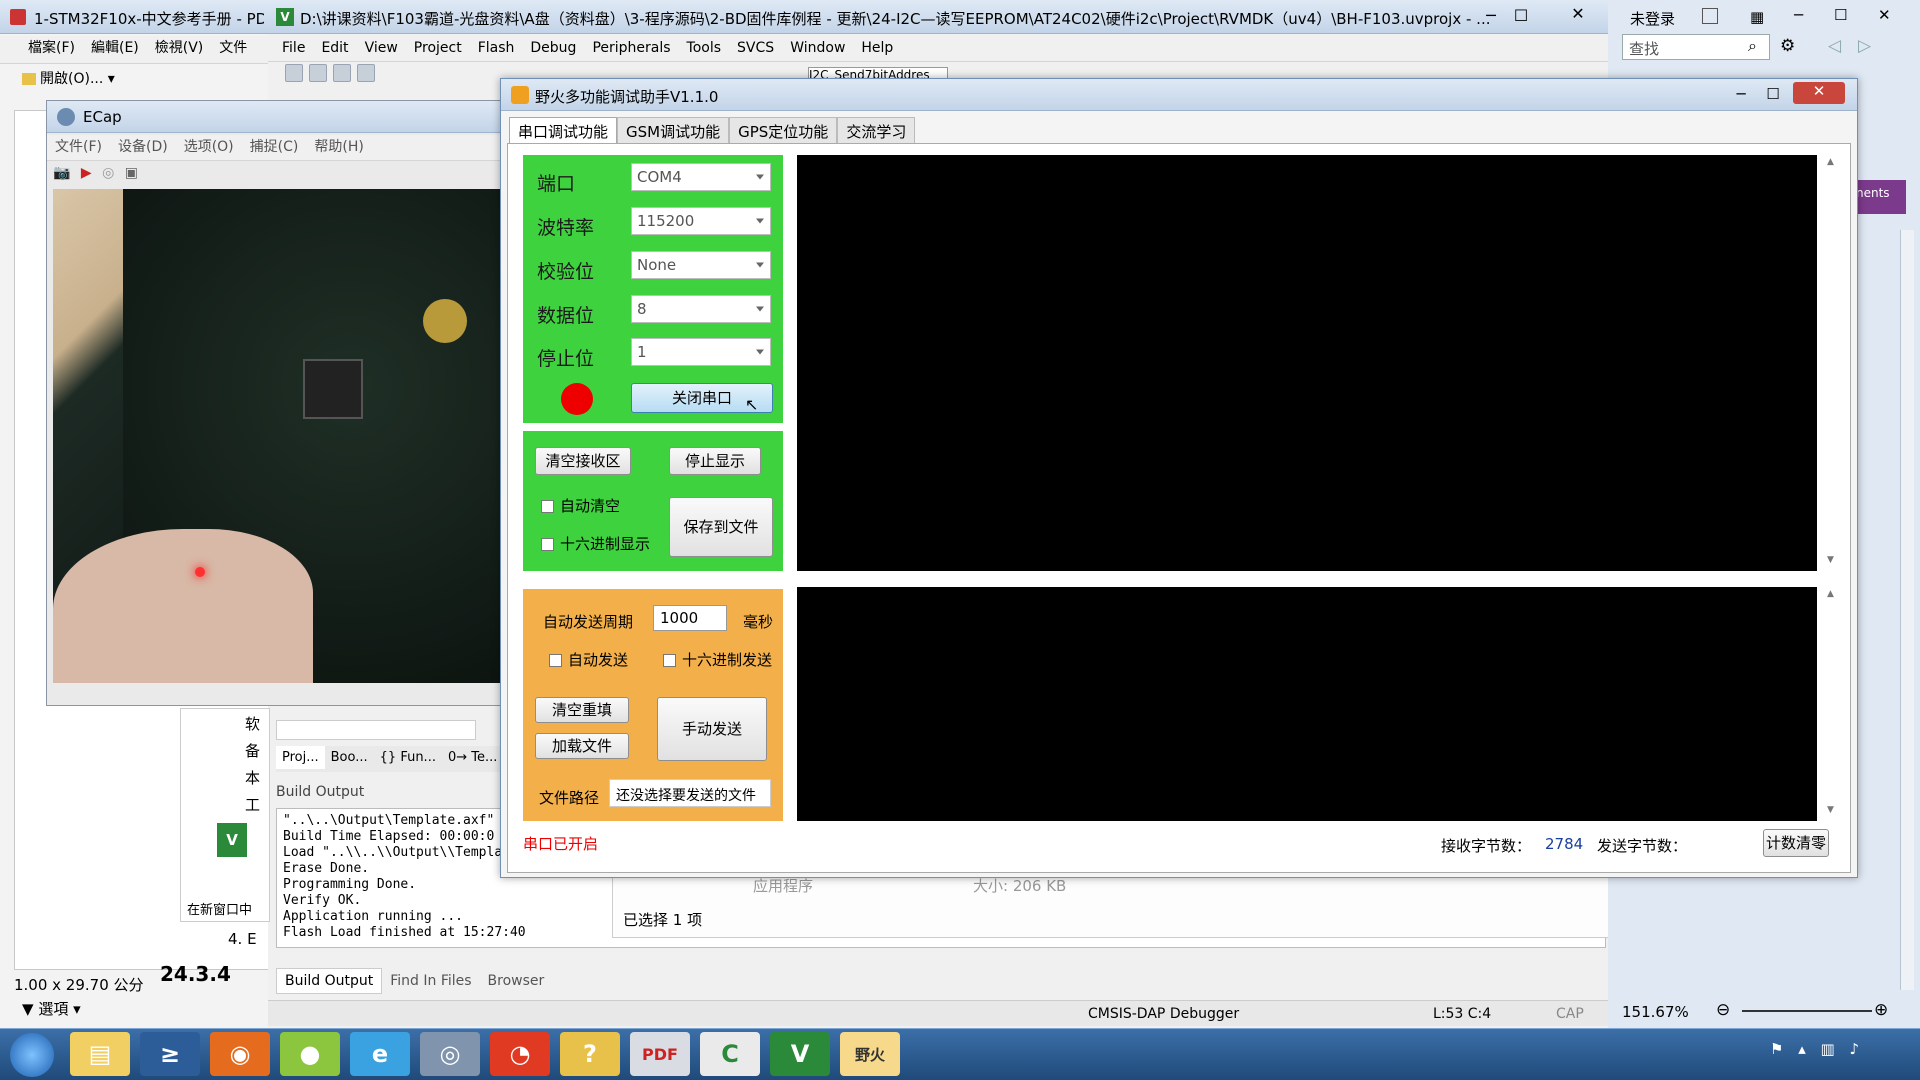  What do you see at coordinates (877, 48) in the screenshot?
I see `keil-menu-help: Help` at bounding box center [877, 48].